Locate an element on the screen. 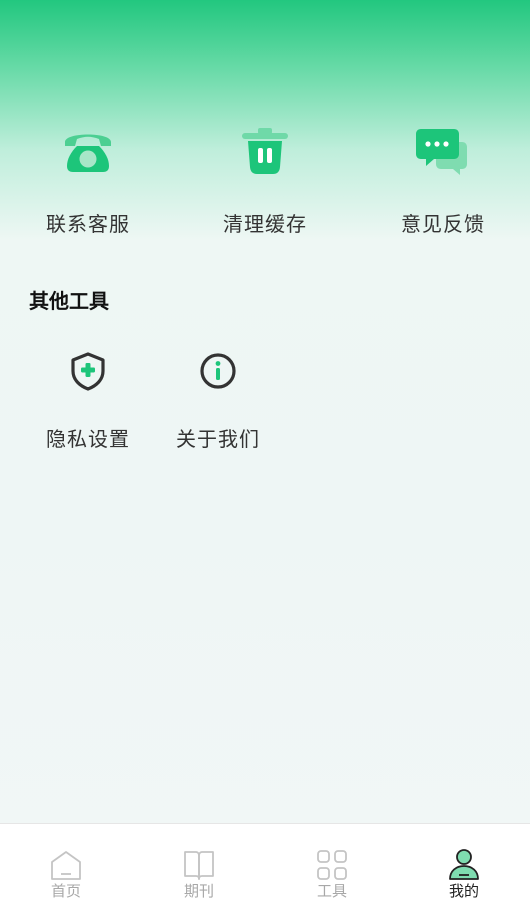 This screenshot has width=530, height=918. tab-home: 首页 is located at coordinates (66, 871).